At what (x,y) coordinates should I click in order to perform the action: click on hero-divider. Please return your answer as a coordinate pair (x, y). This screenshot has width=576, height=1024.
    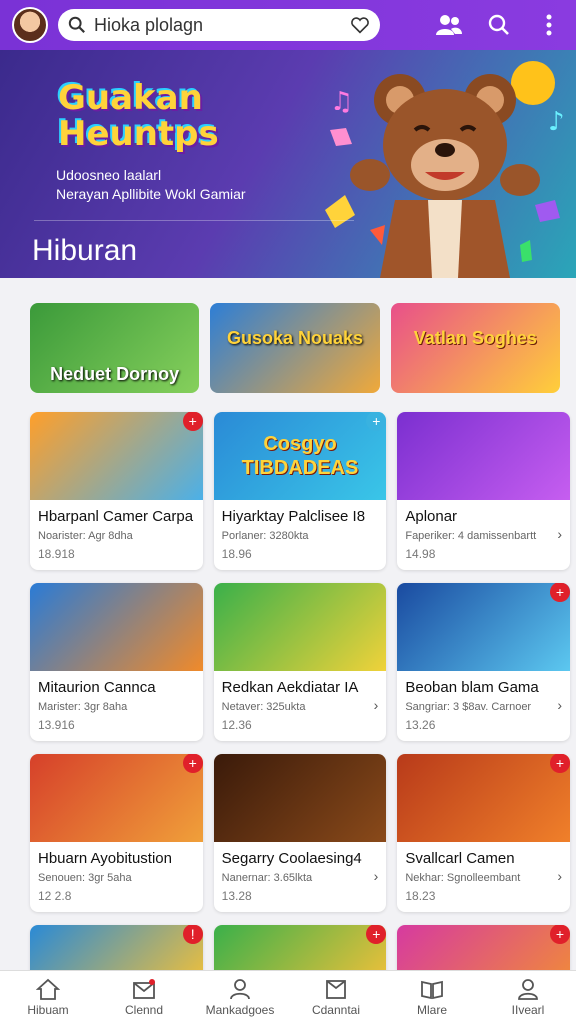
    Looking at the image, I should click on (194, 220).